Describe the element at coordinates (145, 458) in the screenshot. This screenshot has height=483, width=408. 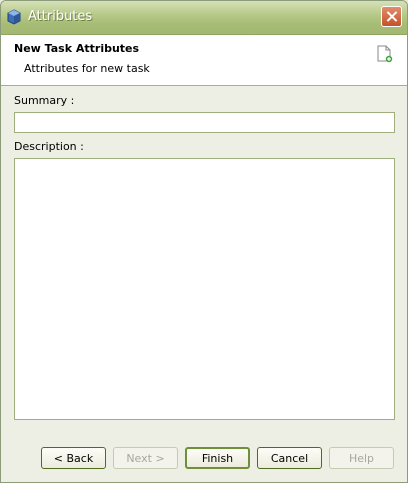
I see `next-button: Next >` at that location.